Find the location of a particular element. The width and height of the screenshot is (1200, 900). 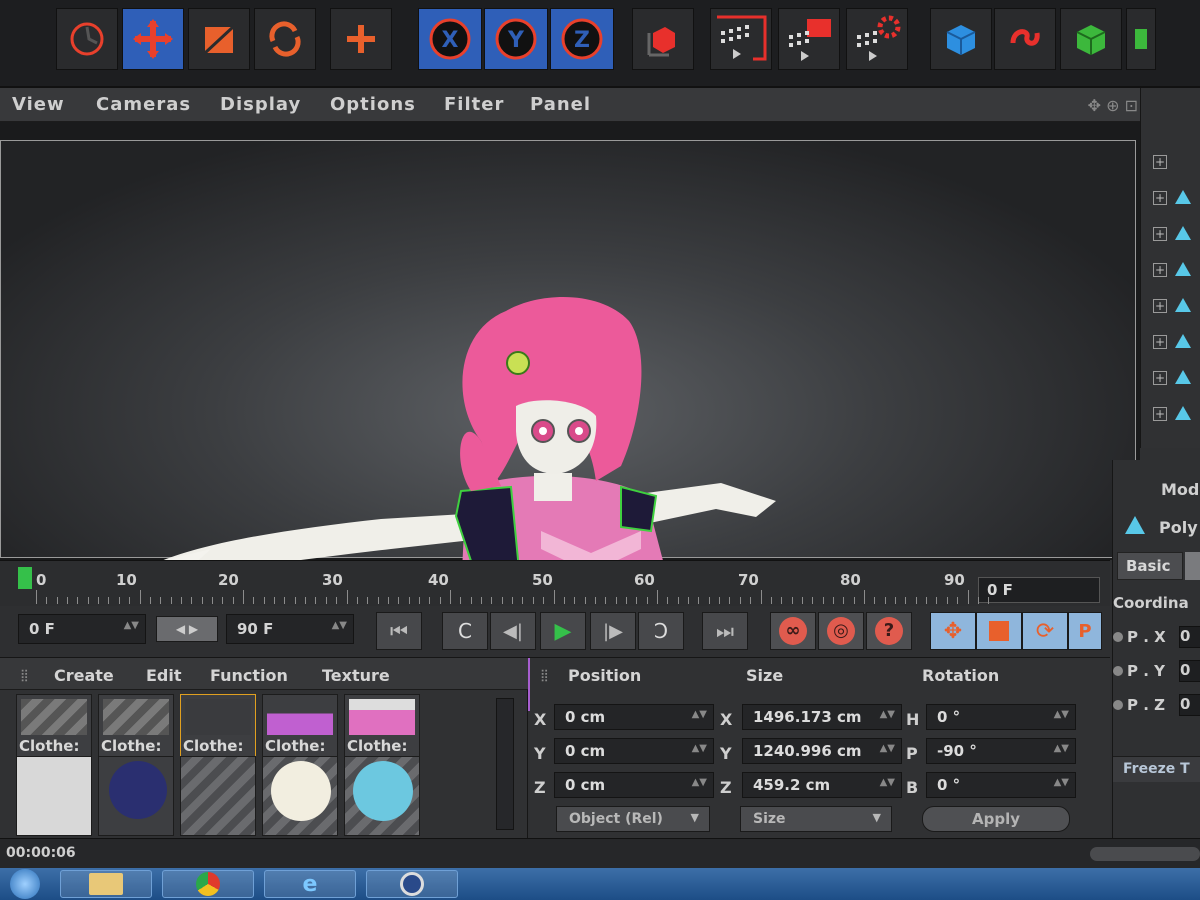

coord-pz-row: P . Z0 is located at coordinates (1156, 706).